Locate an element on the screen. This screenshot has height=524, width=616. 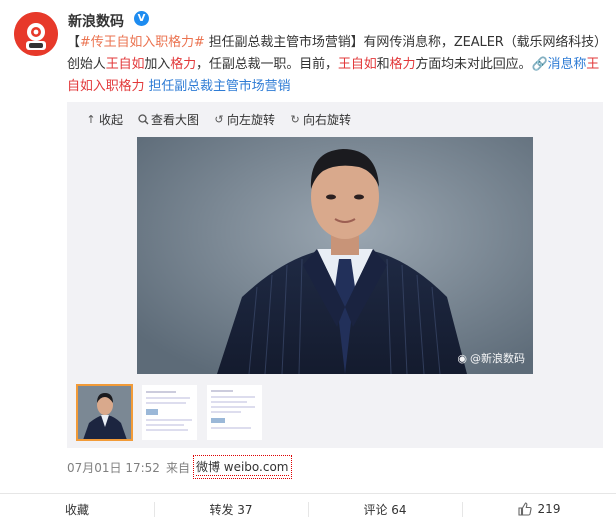
repost-label: 转发 37 is located at coordinates (231, 509).